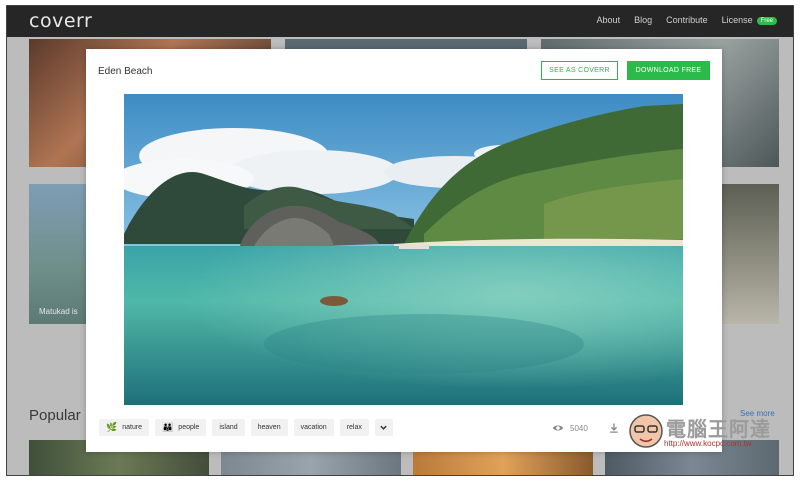 The height and width of the screenshot is (481, 800). I want to click on main-nav: About Blog Contribute License Free, so click(687, 20).